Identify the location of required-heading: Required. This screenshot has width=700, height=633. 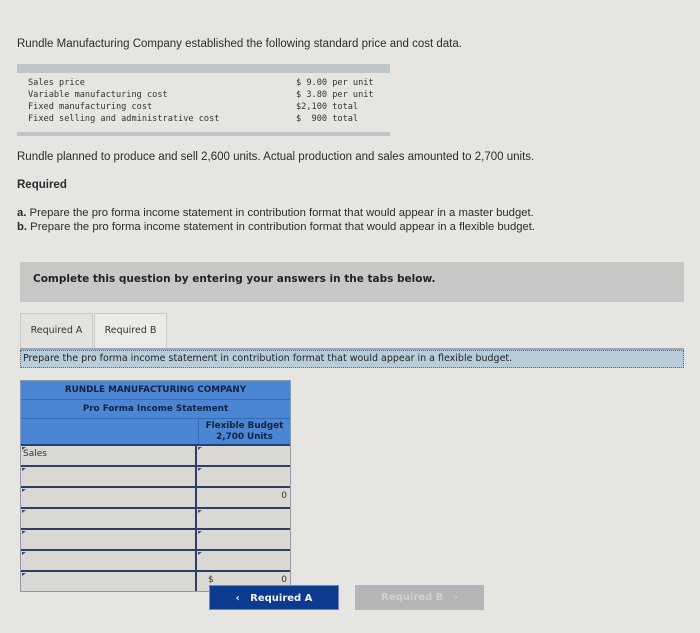
(42, 185).